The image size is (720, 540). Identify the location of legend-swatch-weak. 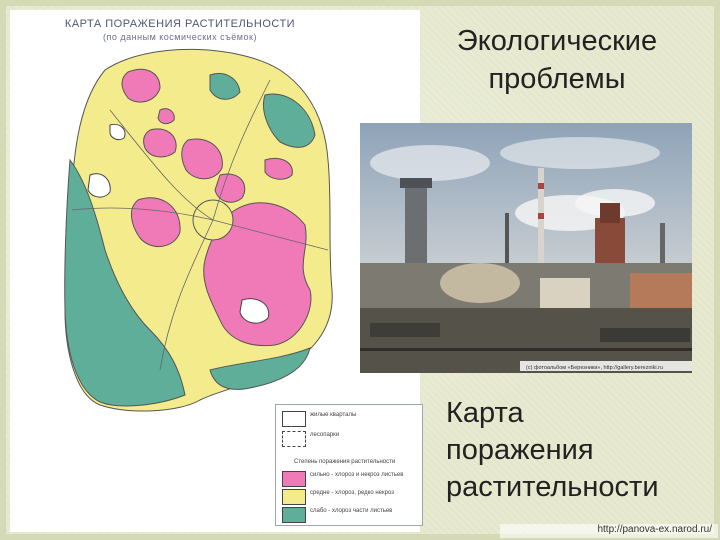
(294, 515).